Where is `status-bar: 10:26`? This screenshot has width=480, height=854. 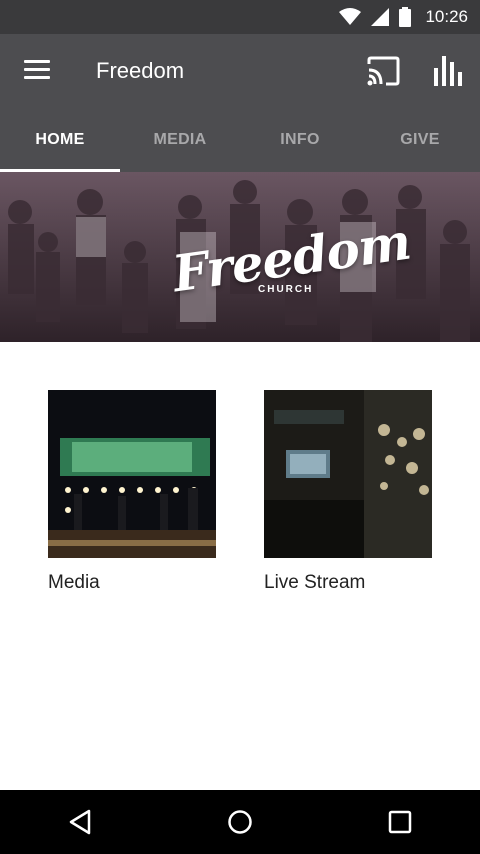
status-bar: 10:26 is located at coordinates (240, 17).